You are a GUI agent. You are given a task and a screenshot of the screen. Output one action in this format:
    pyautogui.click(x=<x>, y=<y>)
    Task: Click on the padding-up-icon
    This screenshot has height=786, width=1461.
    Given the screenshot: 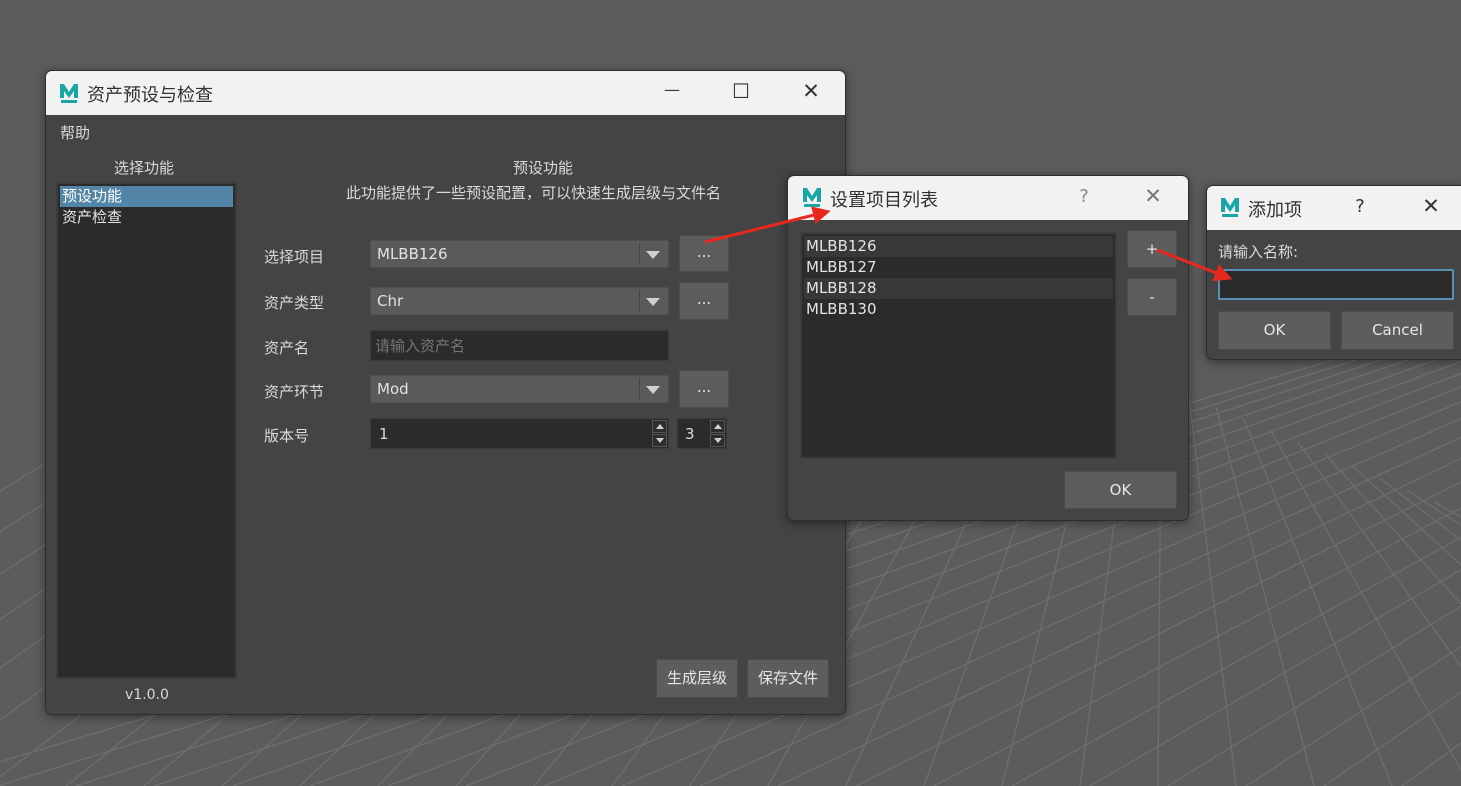 What is the action you would take?
    pyautogui.click(x=717, y=426)
    